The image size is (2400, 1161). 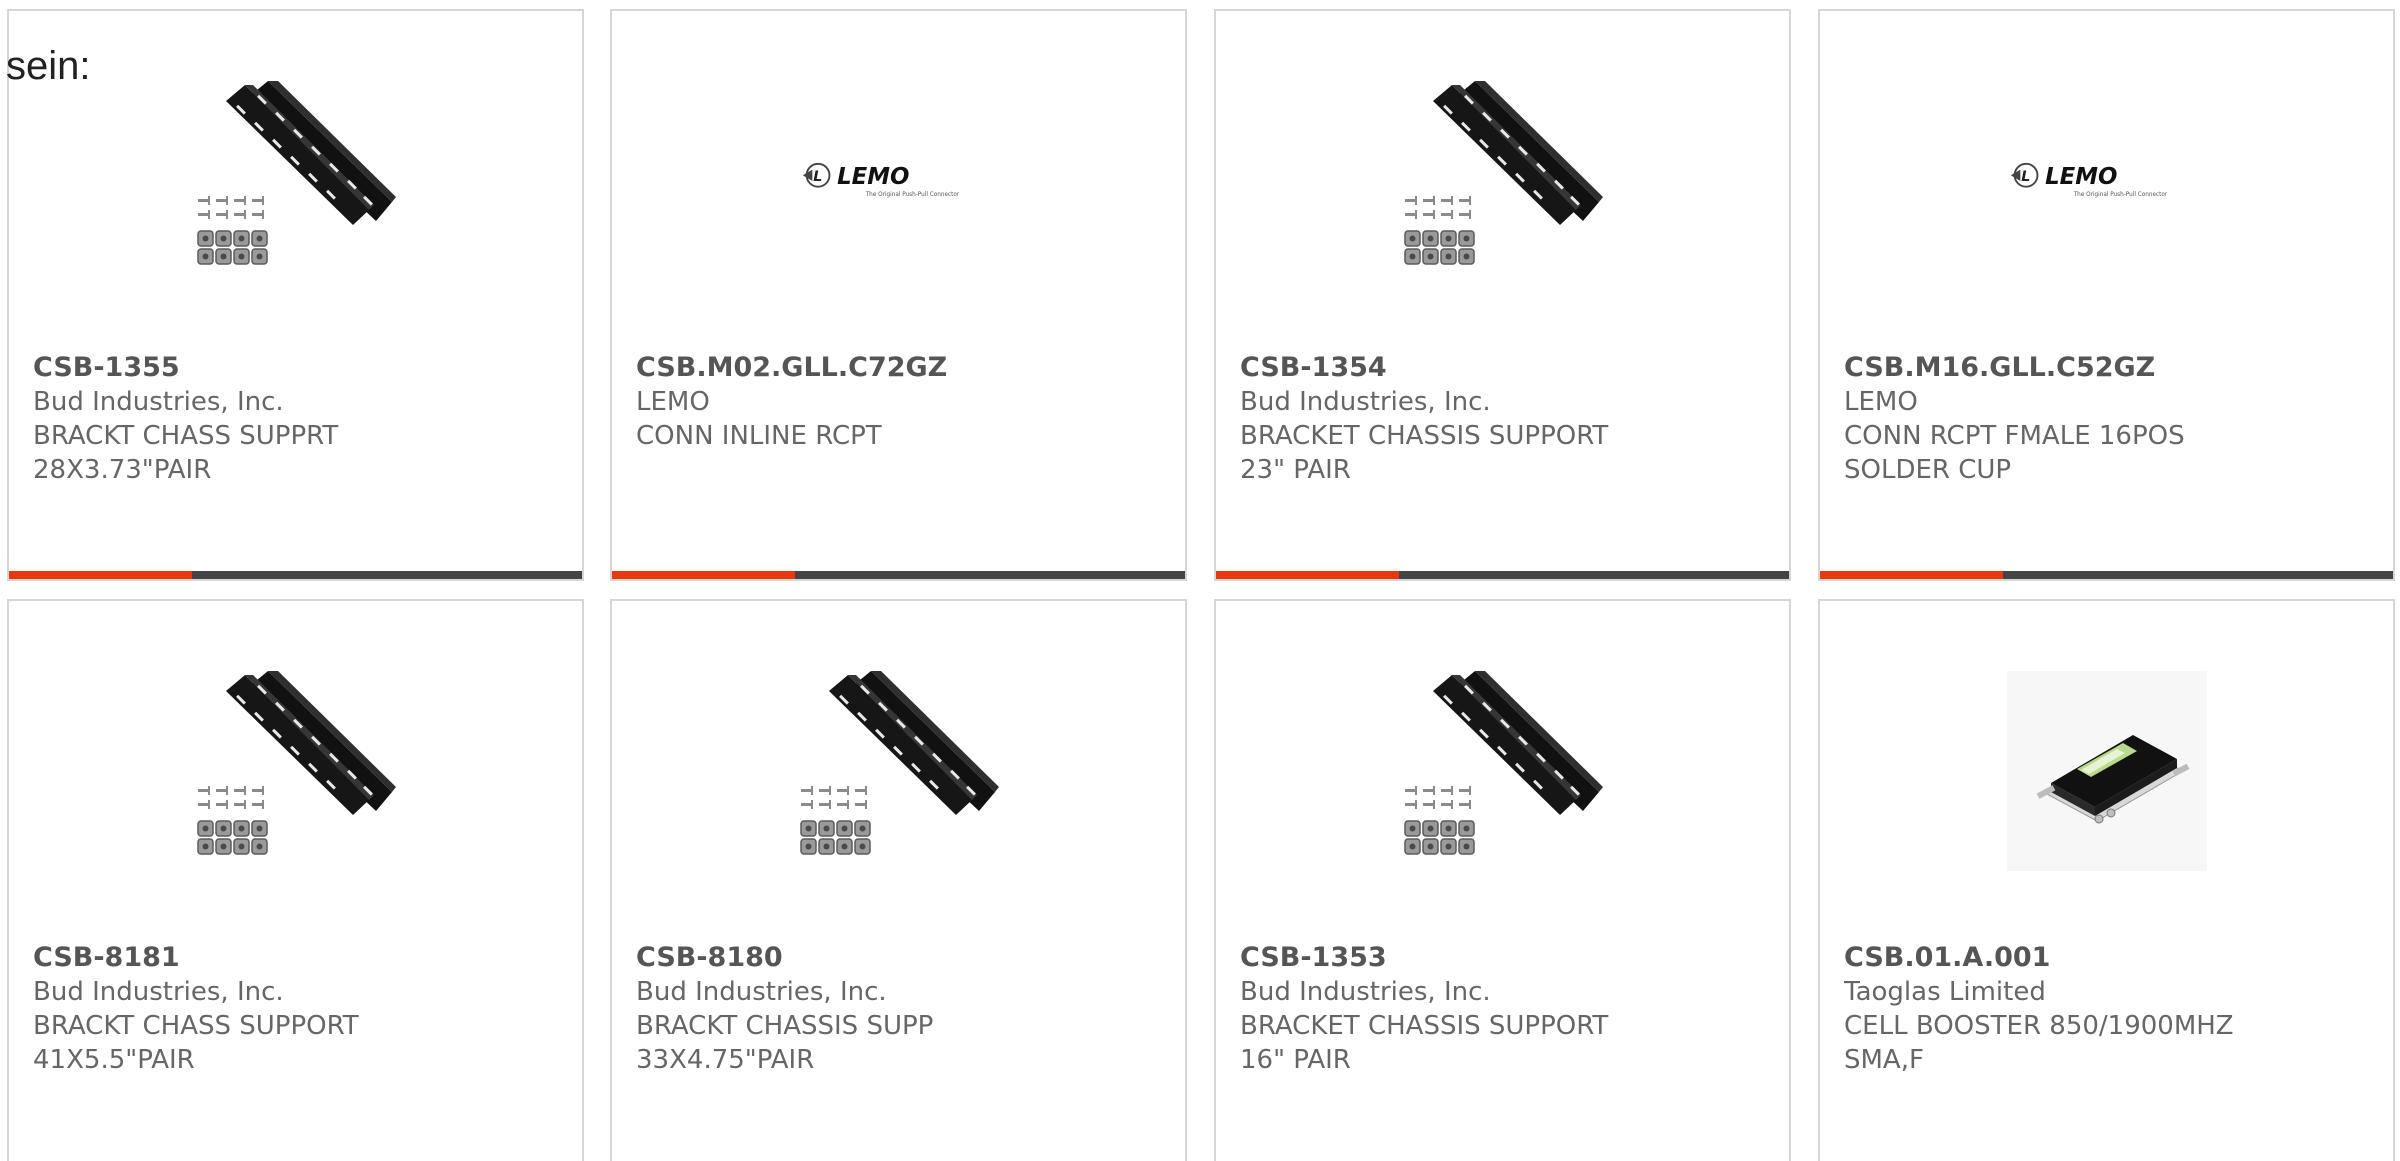 I want to click on part-number: CSB-1353, so click(x=1502, y=958).